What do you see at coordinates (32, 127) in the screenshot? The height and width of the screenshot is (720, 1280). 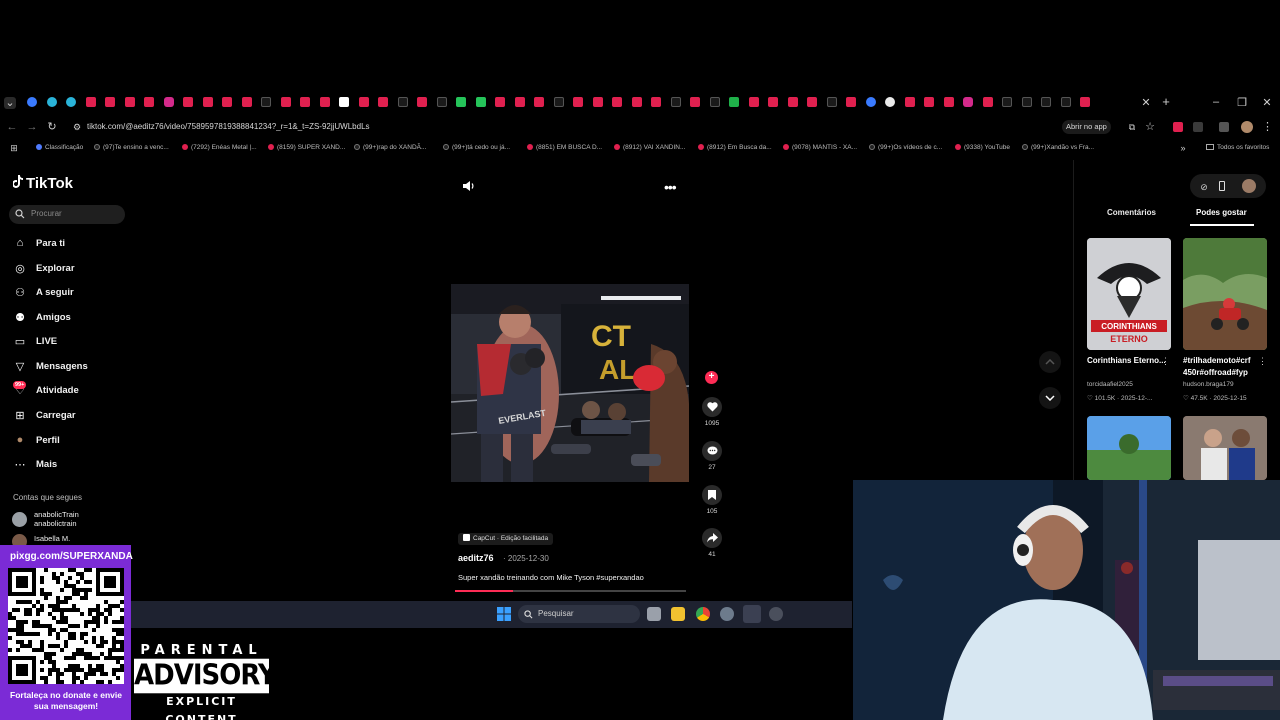 I see `forward-button: →` at bounding box center [32, 127].